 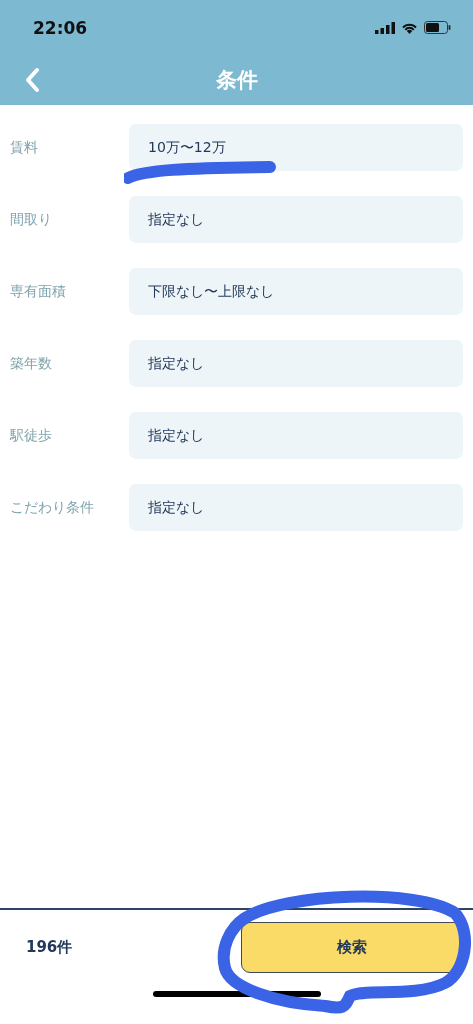 I want to click on condition-label: こだわり条件, so click(x=52, y=507).